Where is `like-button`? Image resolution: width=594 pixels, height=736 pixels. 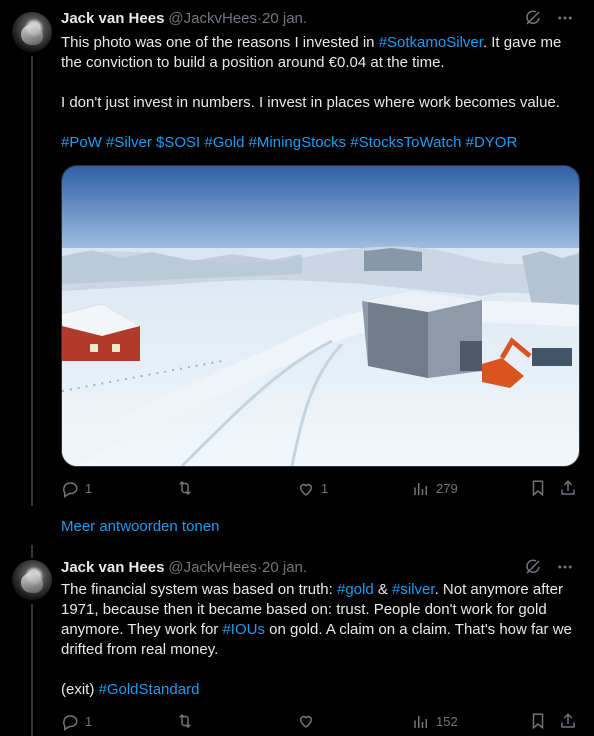 like-button is located at coordinates (309, 721).